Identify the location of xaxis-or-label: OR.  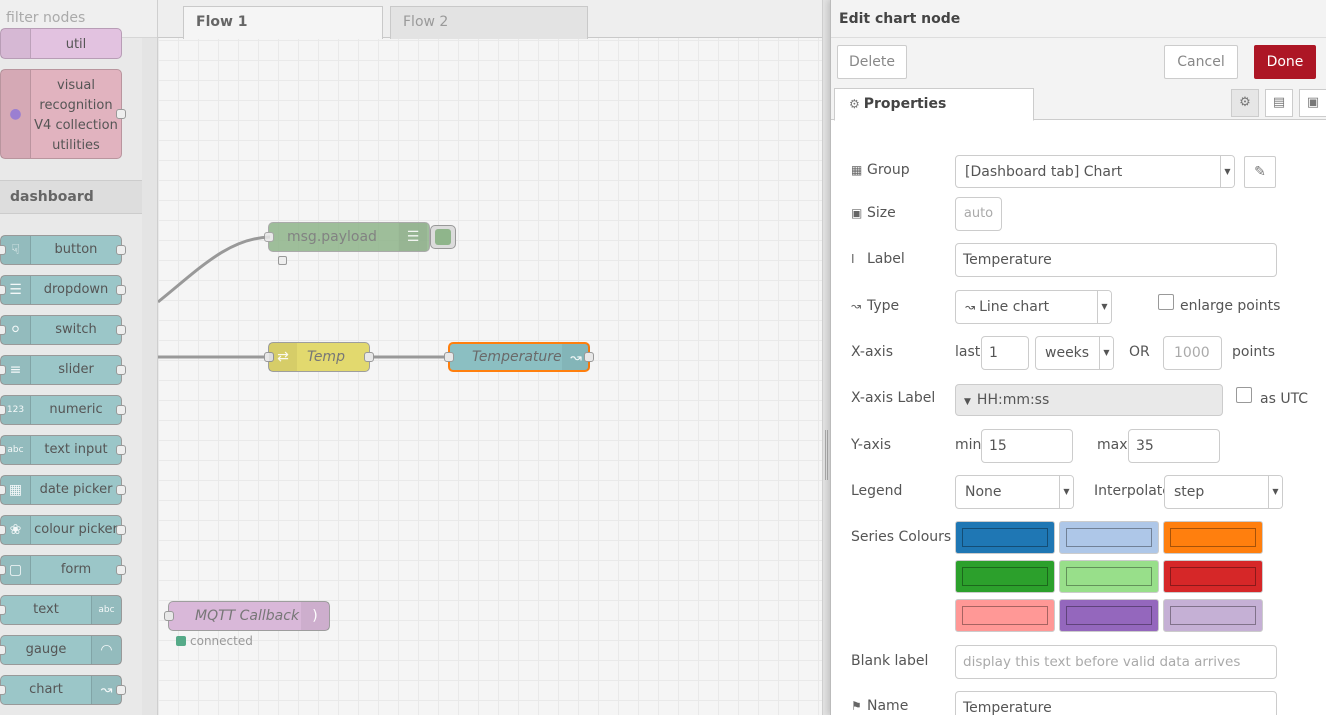
(1139, 352).